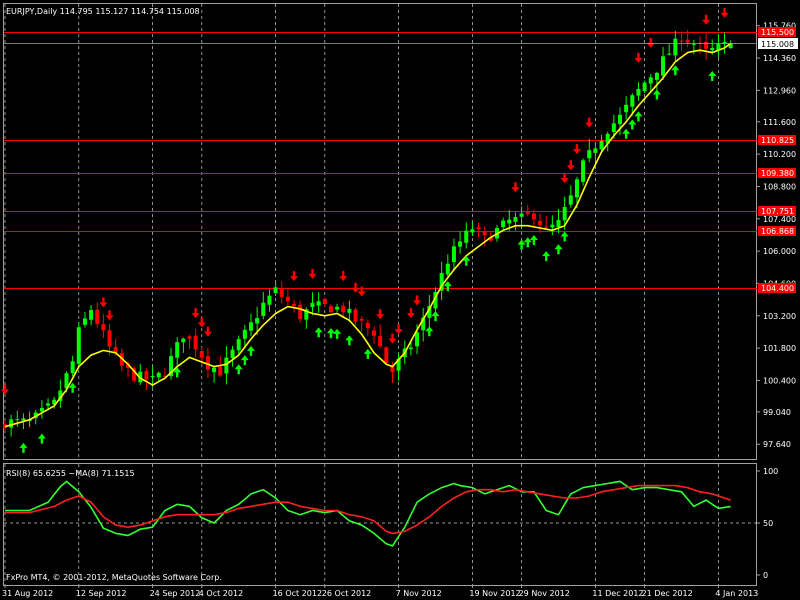  Describe the element at coordinates (779, 380) in the screenshot. I see `price-tick-label: 100.400` at that location.